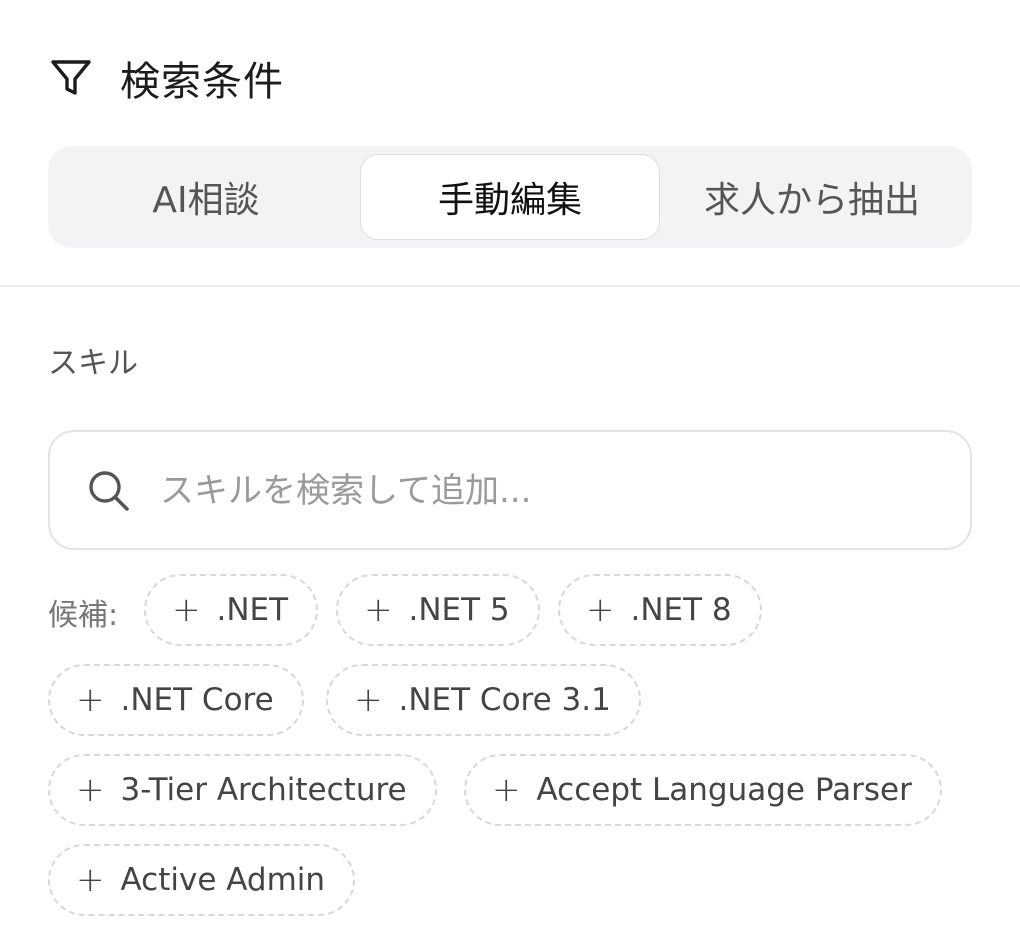 The height and width of the screenshot is (940, 1020). What do you see at coordinates (109, 491) in the screenshot?
I see `search-icon` at bounding box center [109, 491].